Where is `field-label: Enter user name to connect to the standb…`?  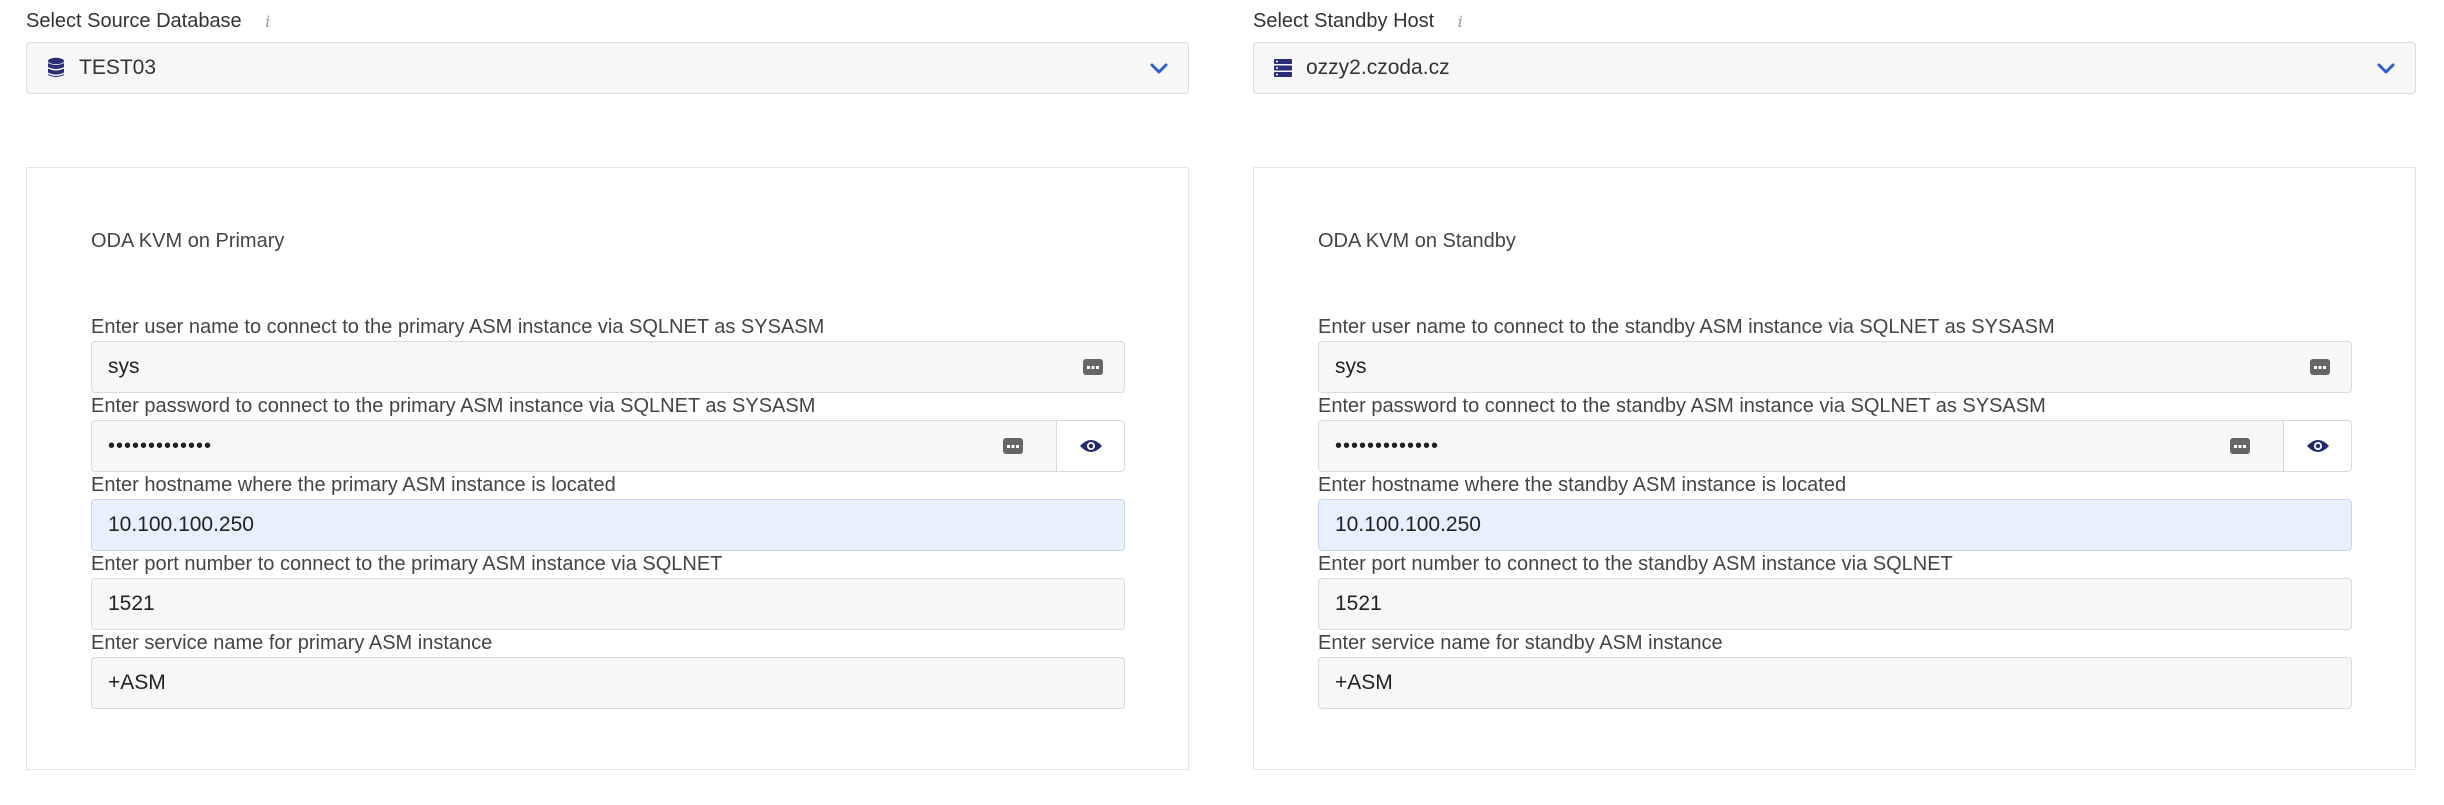 field-label: Enter user name to connect to the standb… is located at coordinates (1686, 327).